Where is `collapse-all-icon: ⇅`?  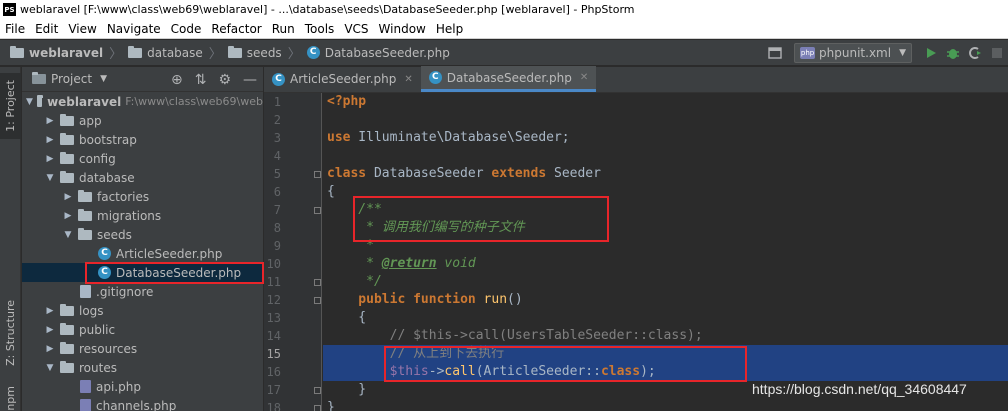
collapse-all-icon: ⇅ is located at coordinates (201, 80).